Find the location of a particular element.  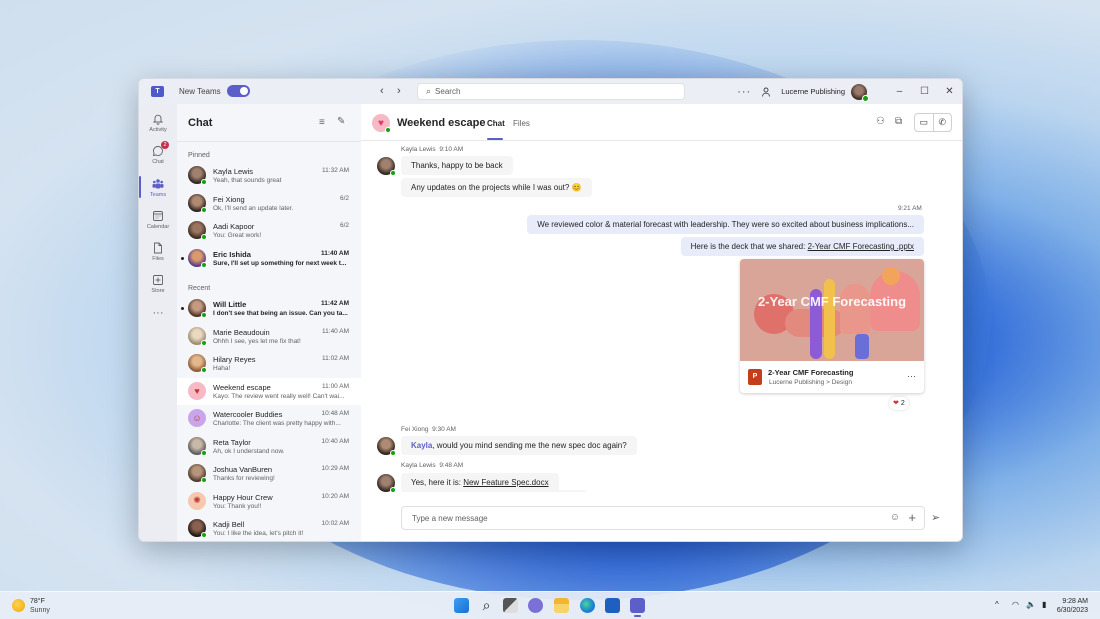

avatar-fei-xiong is located at coordinates (386, 446).